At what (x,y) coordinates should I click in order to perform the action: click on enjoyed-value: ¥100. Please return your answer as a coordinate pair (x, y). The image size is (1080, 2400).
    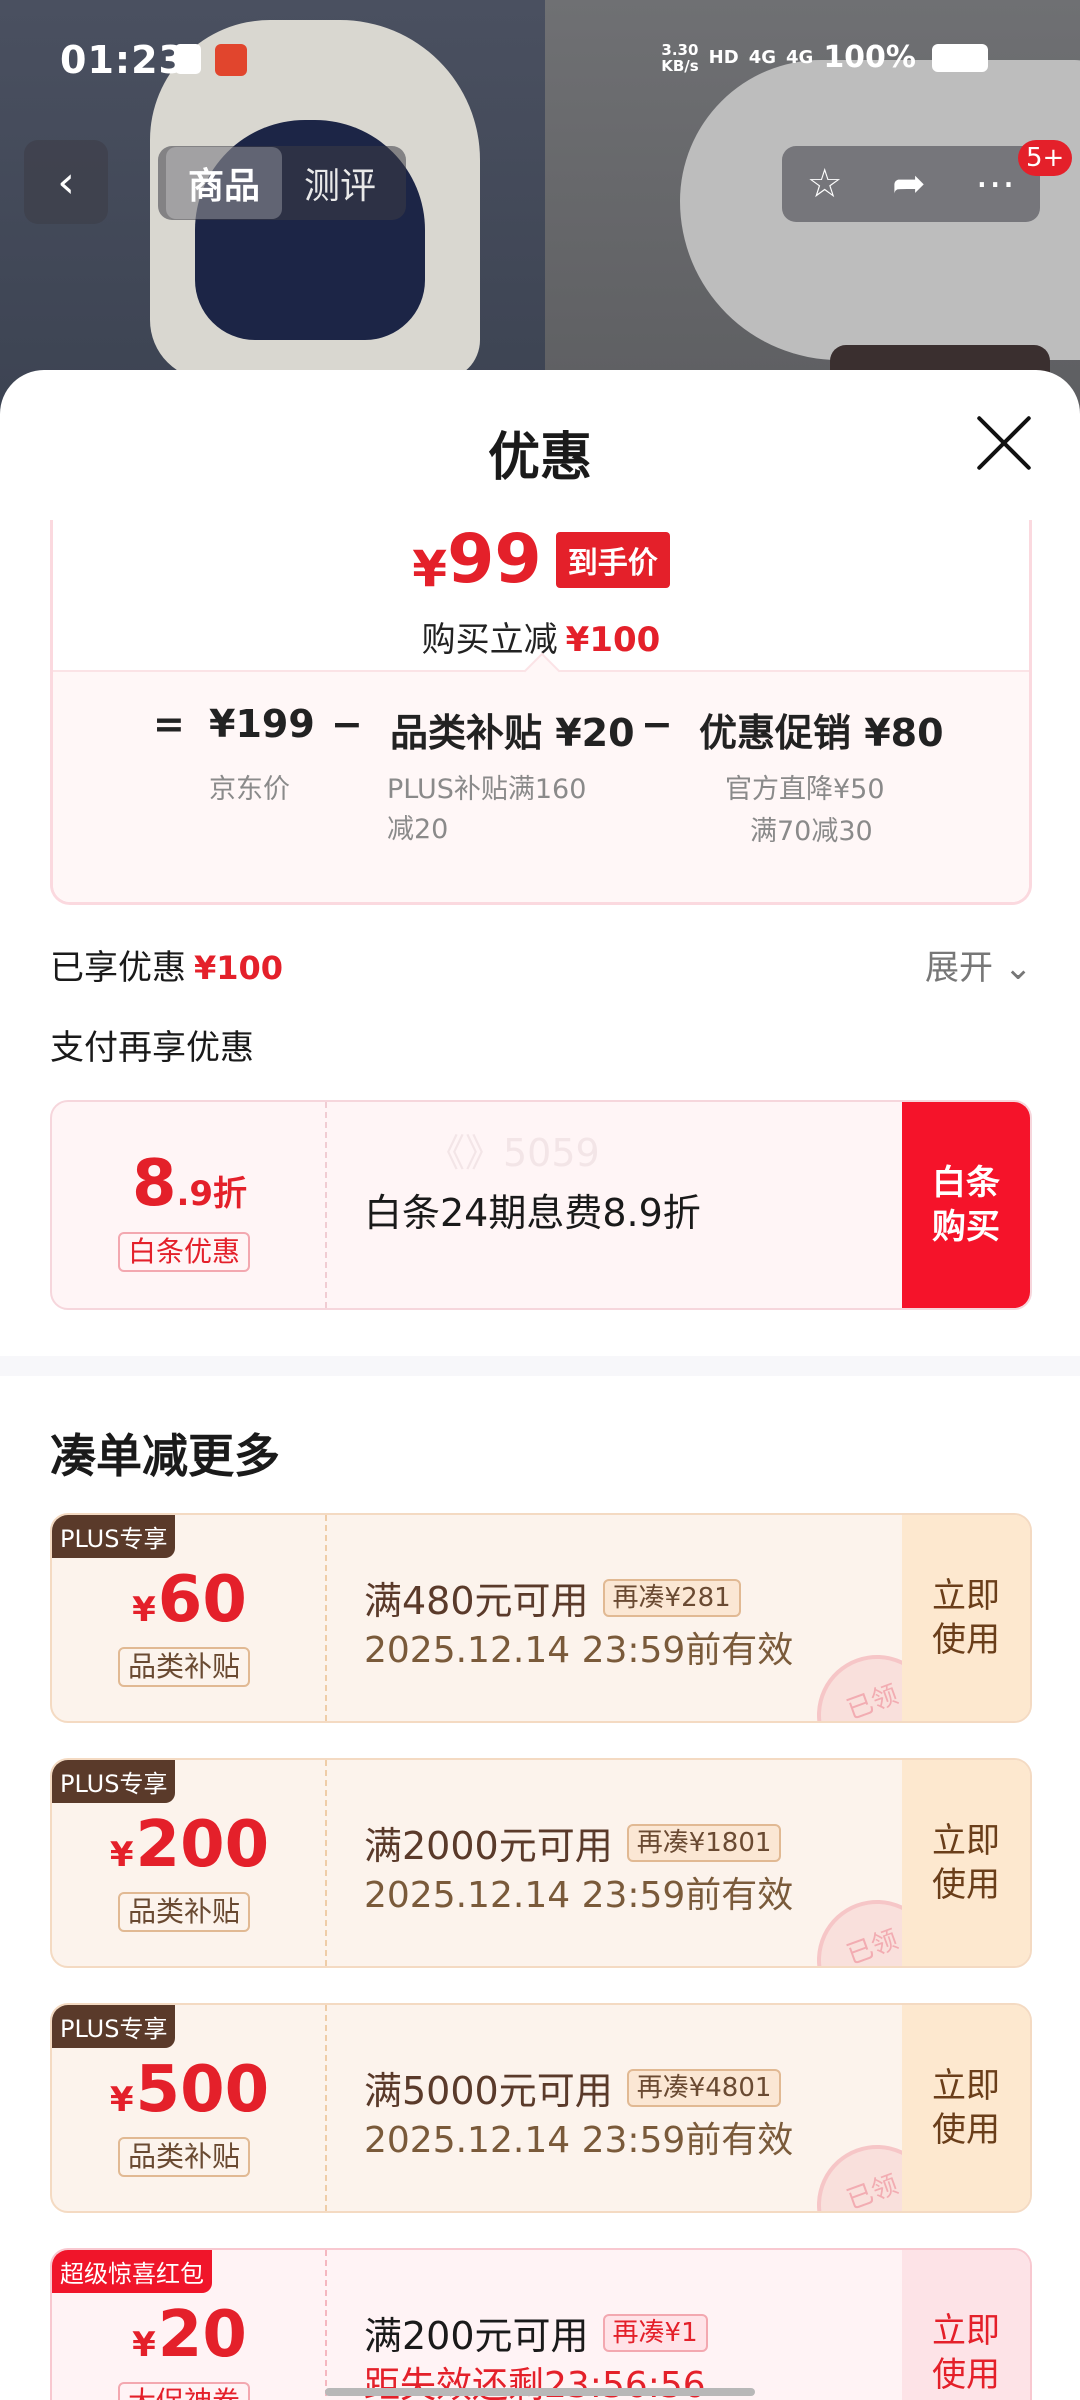
    Looking at the image, I should click on (239, 968).